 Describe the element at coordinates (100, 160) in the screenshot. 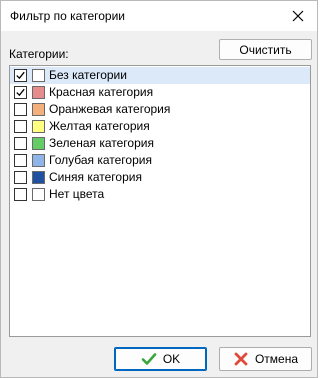

I see `category-label: Голубая категория` at that location.